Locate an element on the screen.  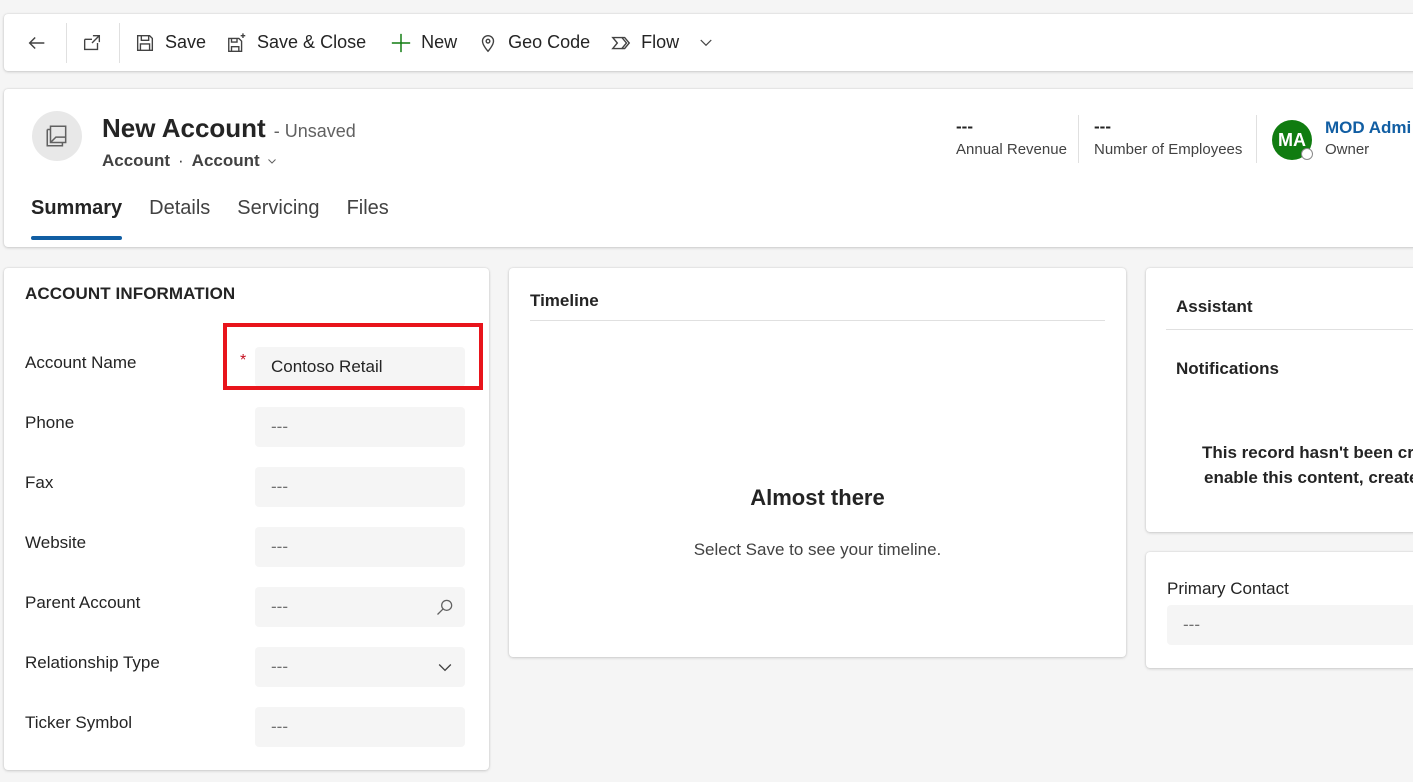
flow-icon is located at coordinates (621, 42).